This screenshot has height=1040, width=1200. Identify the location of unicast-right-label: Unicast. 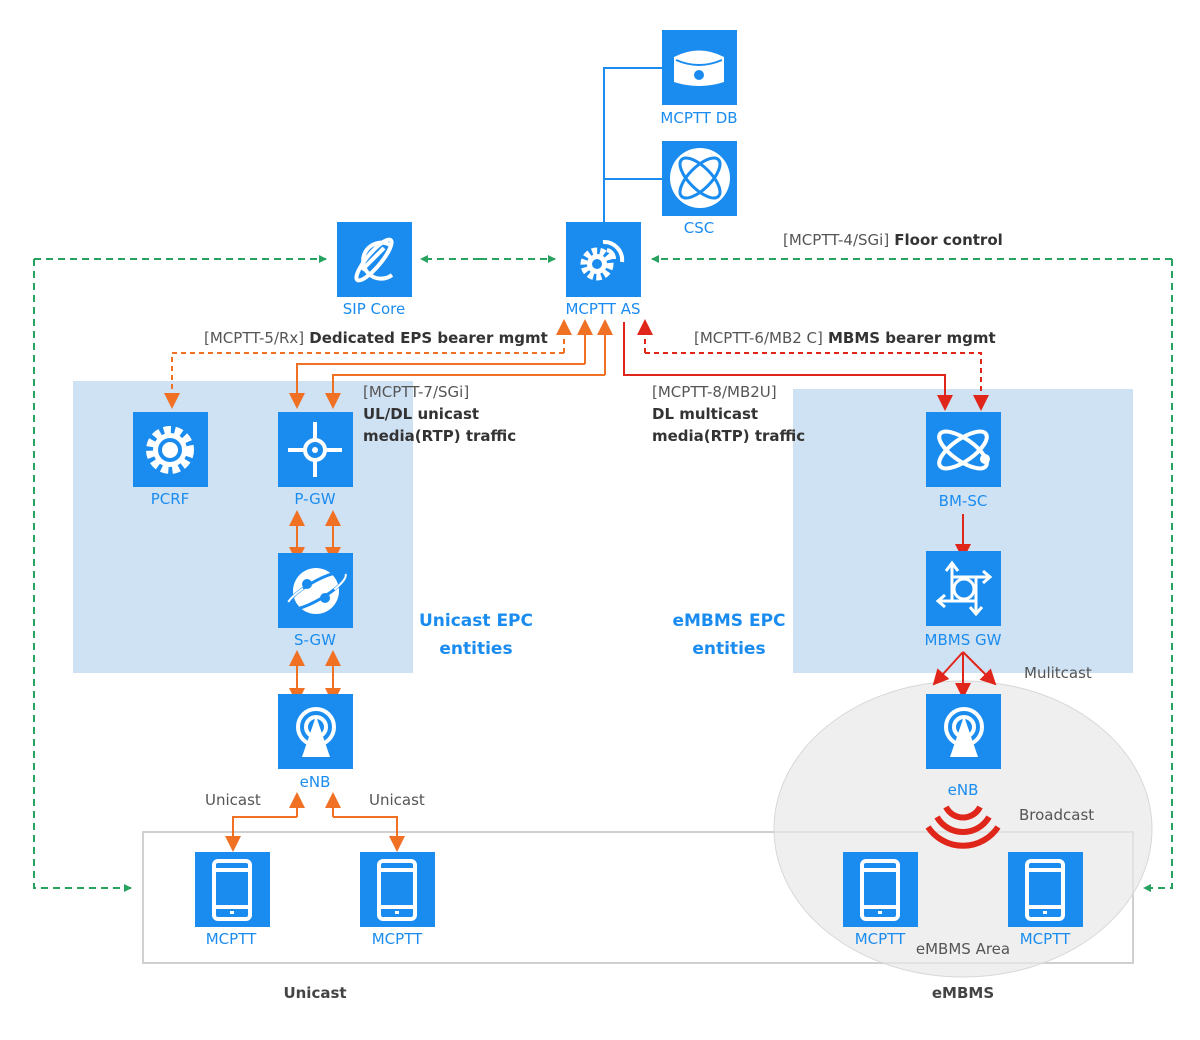
(397, 800).